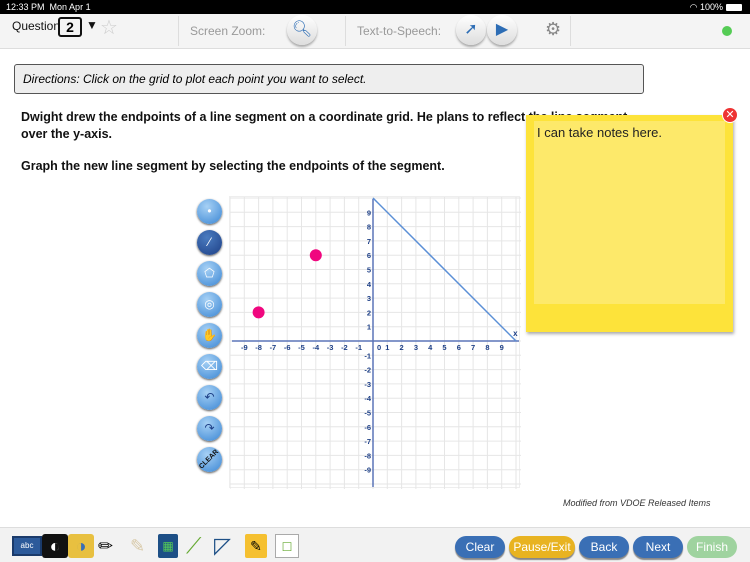 The width and height of the screenshot is (750, 562). Describe the element at coordinates (369, 298) in the screenshot. I see `y-tick-label: 3` at that location.